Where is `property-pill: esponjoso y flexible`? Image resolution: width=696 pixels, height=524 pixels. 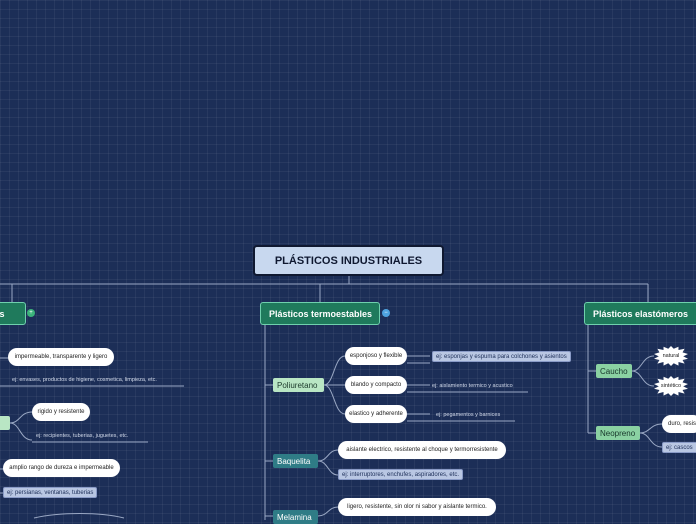 property-pill: esponjoso y flexible is located at coordinates (376, 356).